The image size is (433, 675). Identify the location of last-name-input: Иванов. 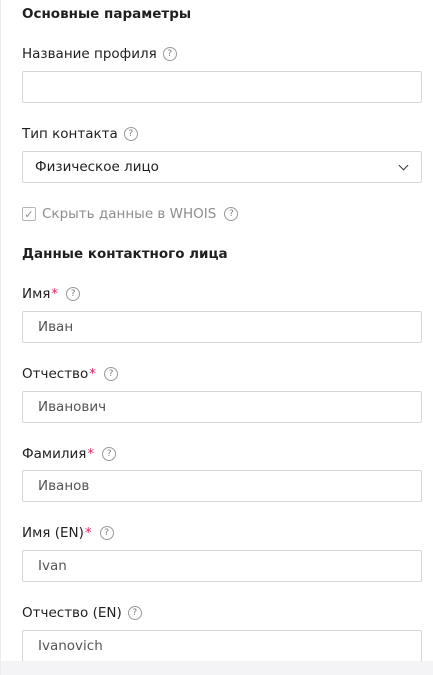
(222, 486).